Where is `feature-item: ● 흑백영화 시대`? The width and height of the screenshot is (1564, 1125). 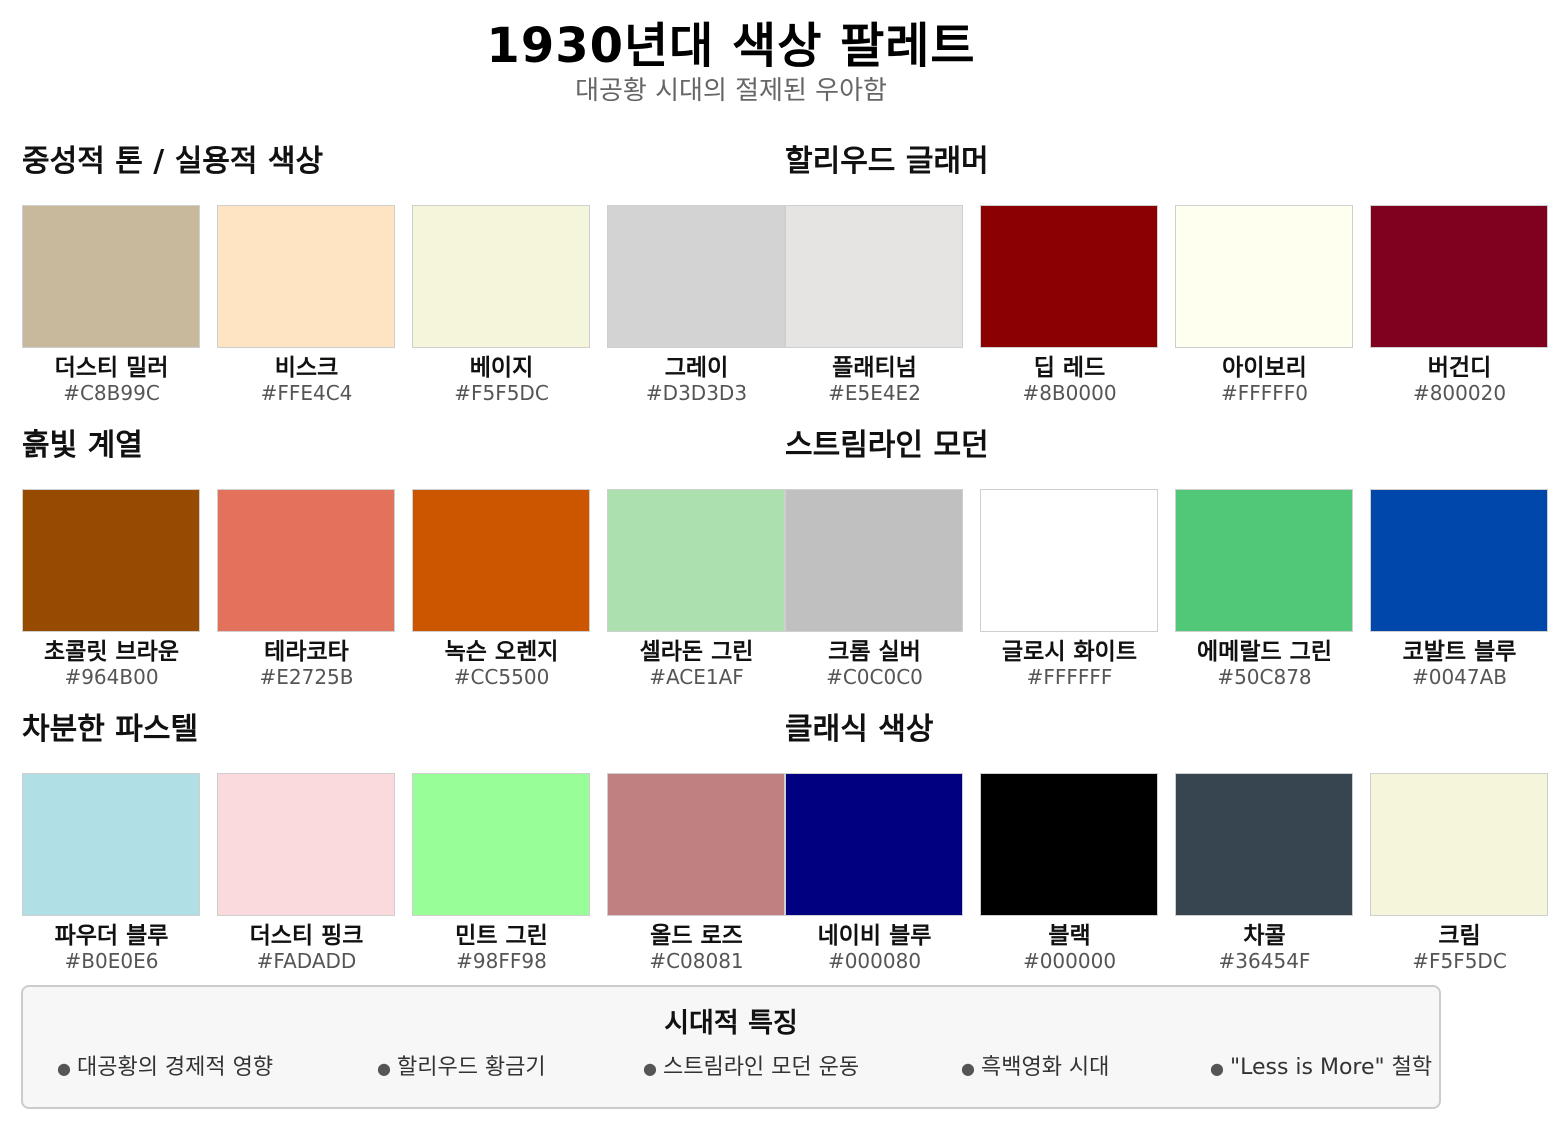 feature-item: ● 흑백영화 시대 is located at coordinates (1035, 1065).